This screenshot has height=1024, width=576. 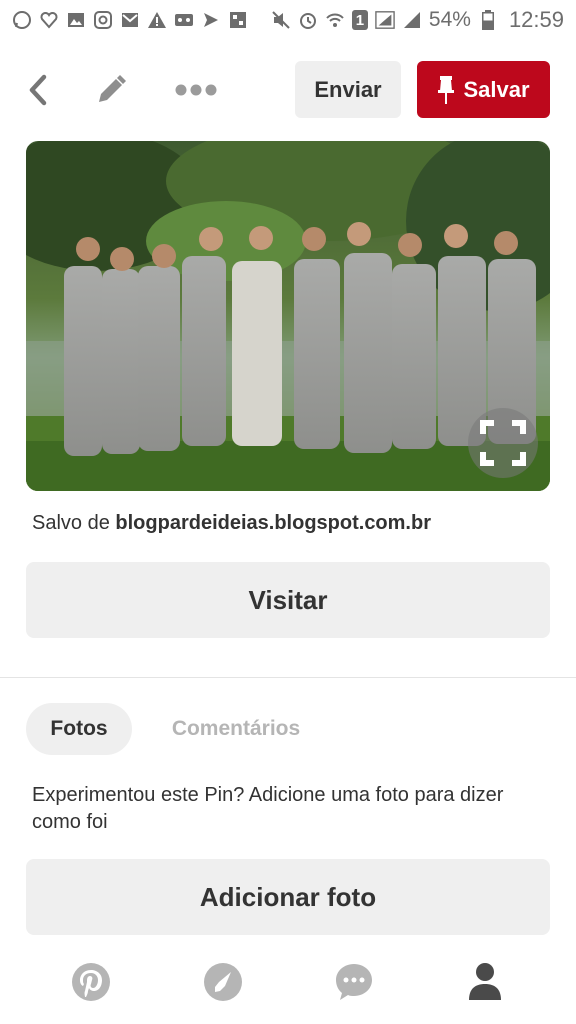 What do you see at coordinates (211, 20) in the screenshot?
I see `send-icon` at bounding box center [211, 20].